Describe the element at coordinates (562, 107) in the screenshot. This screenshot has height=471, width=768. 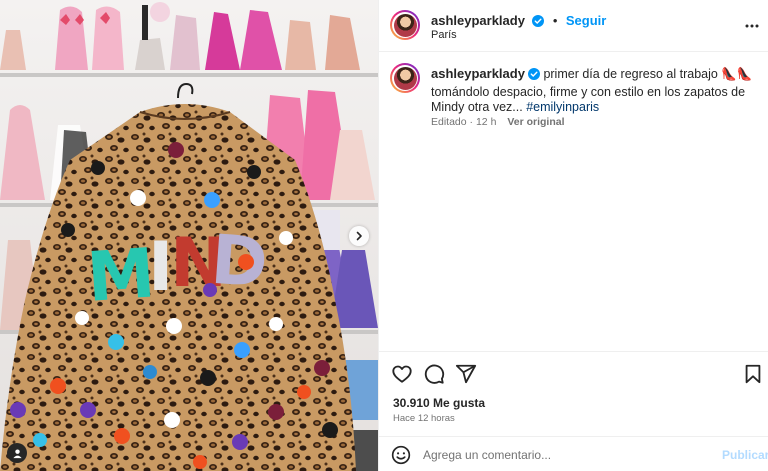
I see `caption-hashtag: #emilyinparis` at that location.